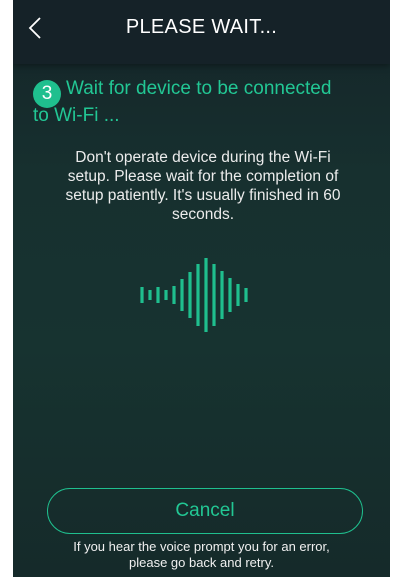  Describe the element at coordinates (194, 295) in the screenshot. I see `sound-wave-icon` at that location.